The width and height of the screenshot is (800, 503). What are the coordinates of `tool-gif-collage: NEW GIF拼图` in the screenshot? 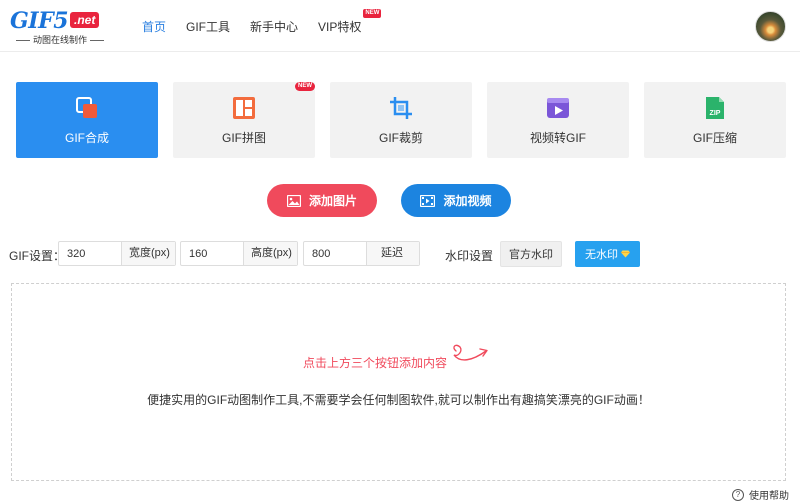 It's located at (244, 120).